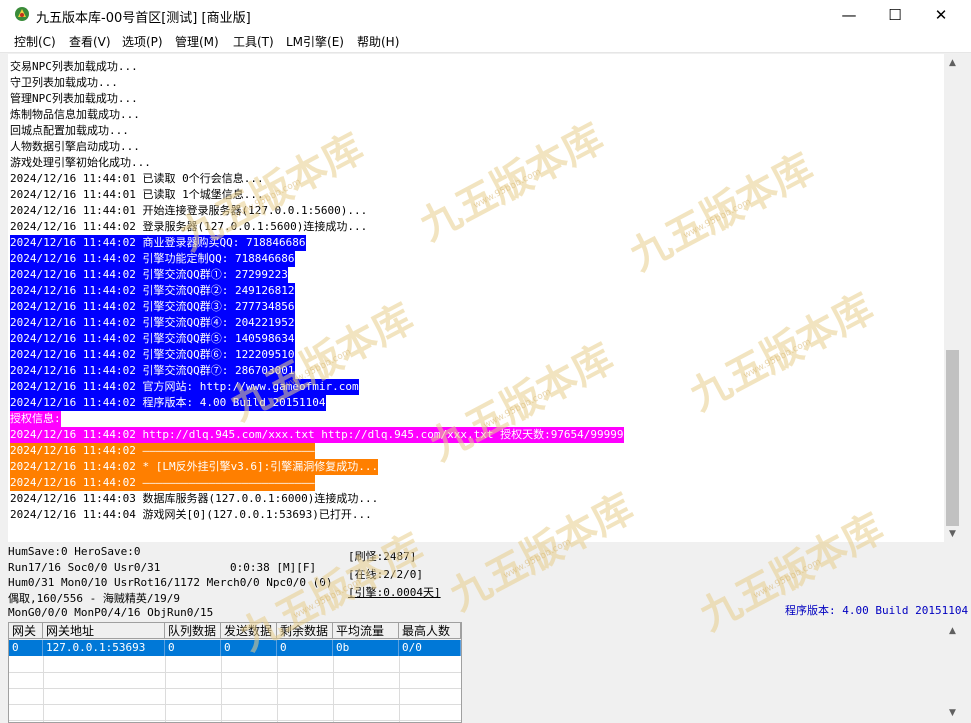 This screenshot has height=723, width=971. Describe the element at coordinates (26, 648) in the screenshot. I see `cell-gateway: 0` at that location.